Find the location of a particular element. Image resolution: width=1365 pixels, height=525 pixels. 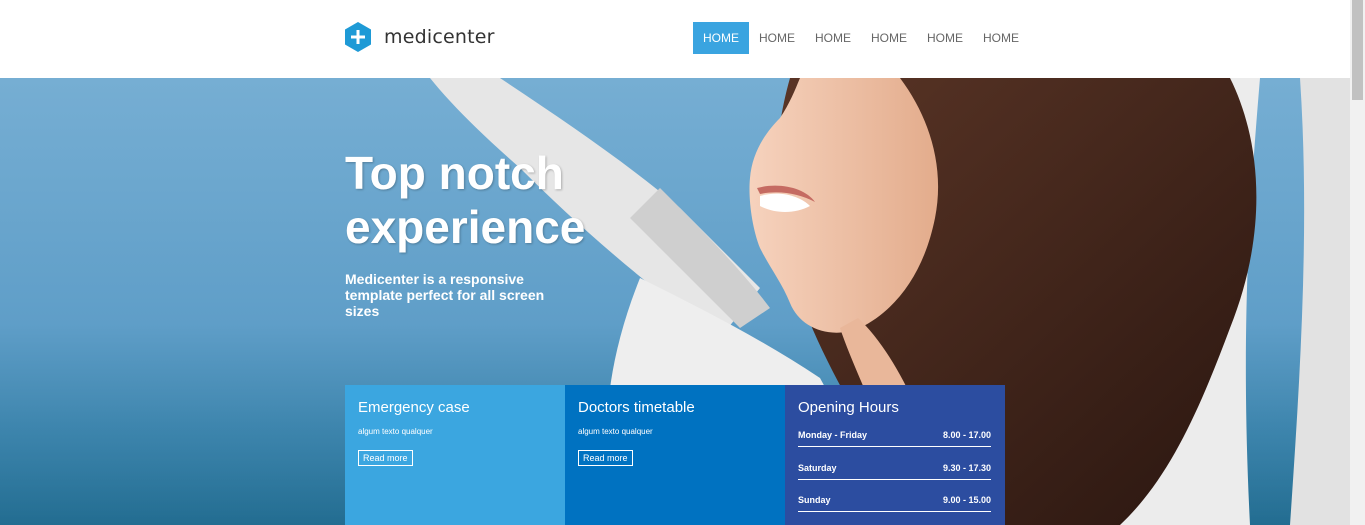

logo-text: medicenter is located at coordinates (439, 37).